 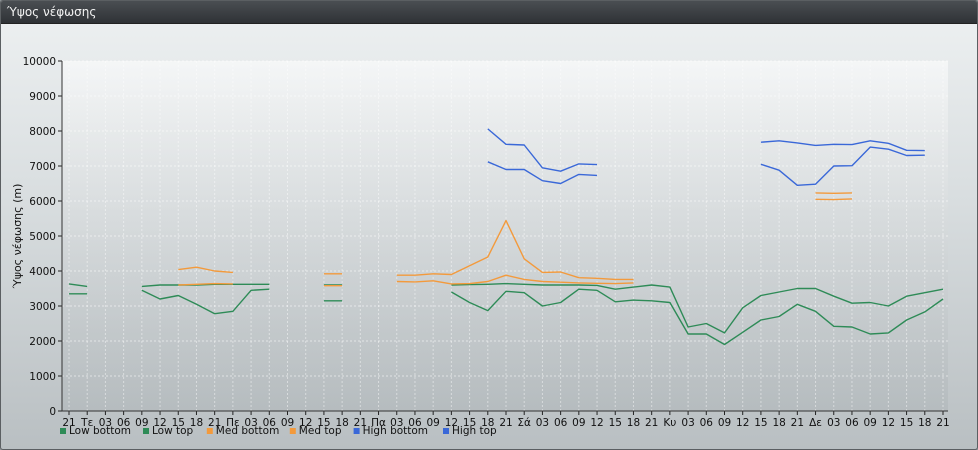 What do you see at coordinates (815, 423) in the screenshot?
I see `x-tick-label: Δε` at bounding box center [815, 423].